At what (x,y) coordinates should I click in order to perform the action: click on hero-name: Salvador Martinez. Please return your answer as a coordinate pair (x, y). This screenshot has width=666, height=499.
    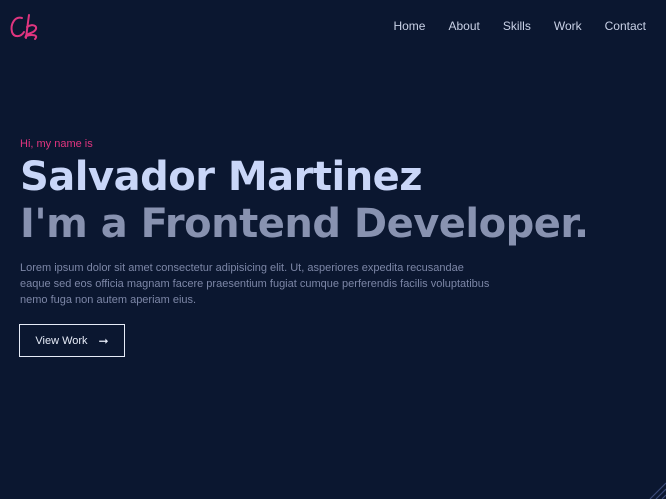
    Looking at the image, I should click on (221, 177).